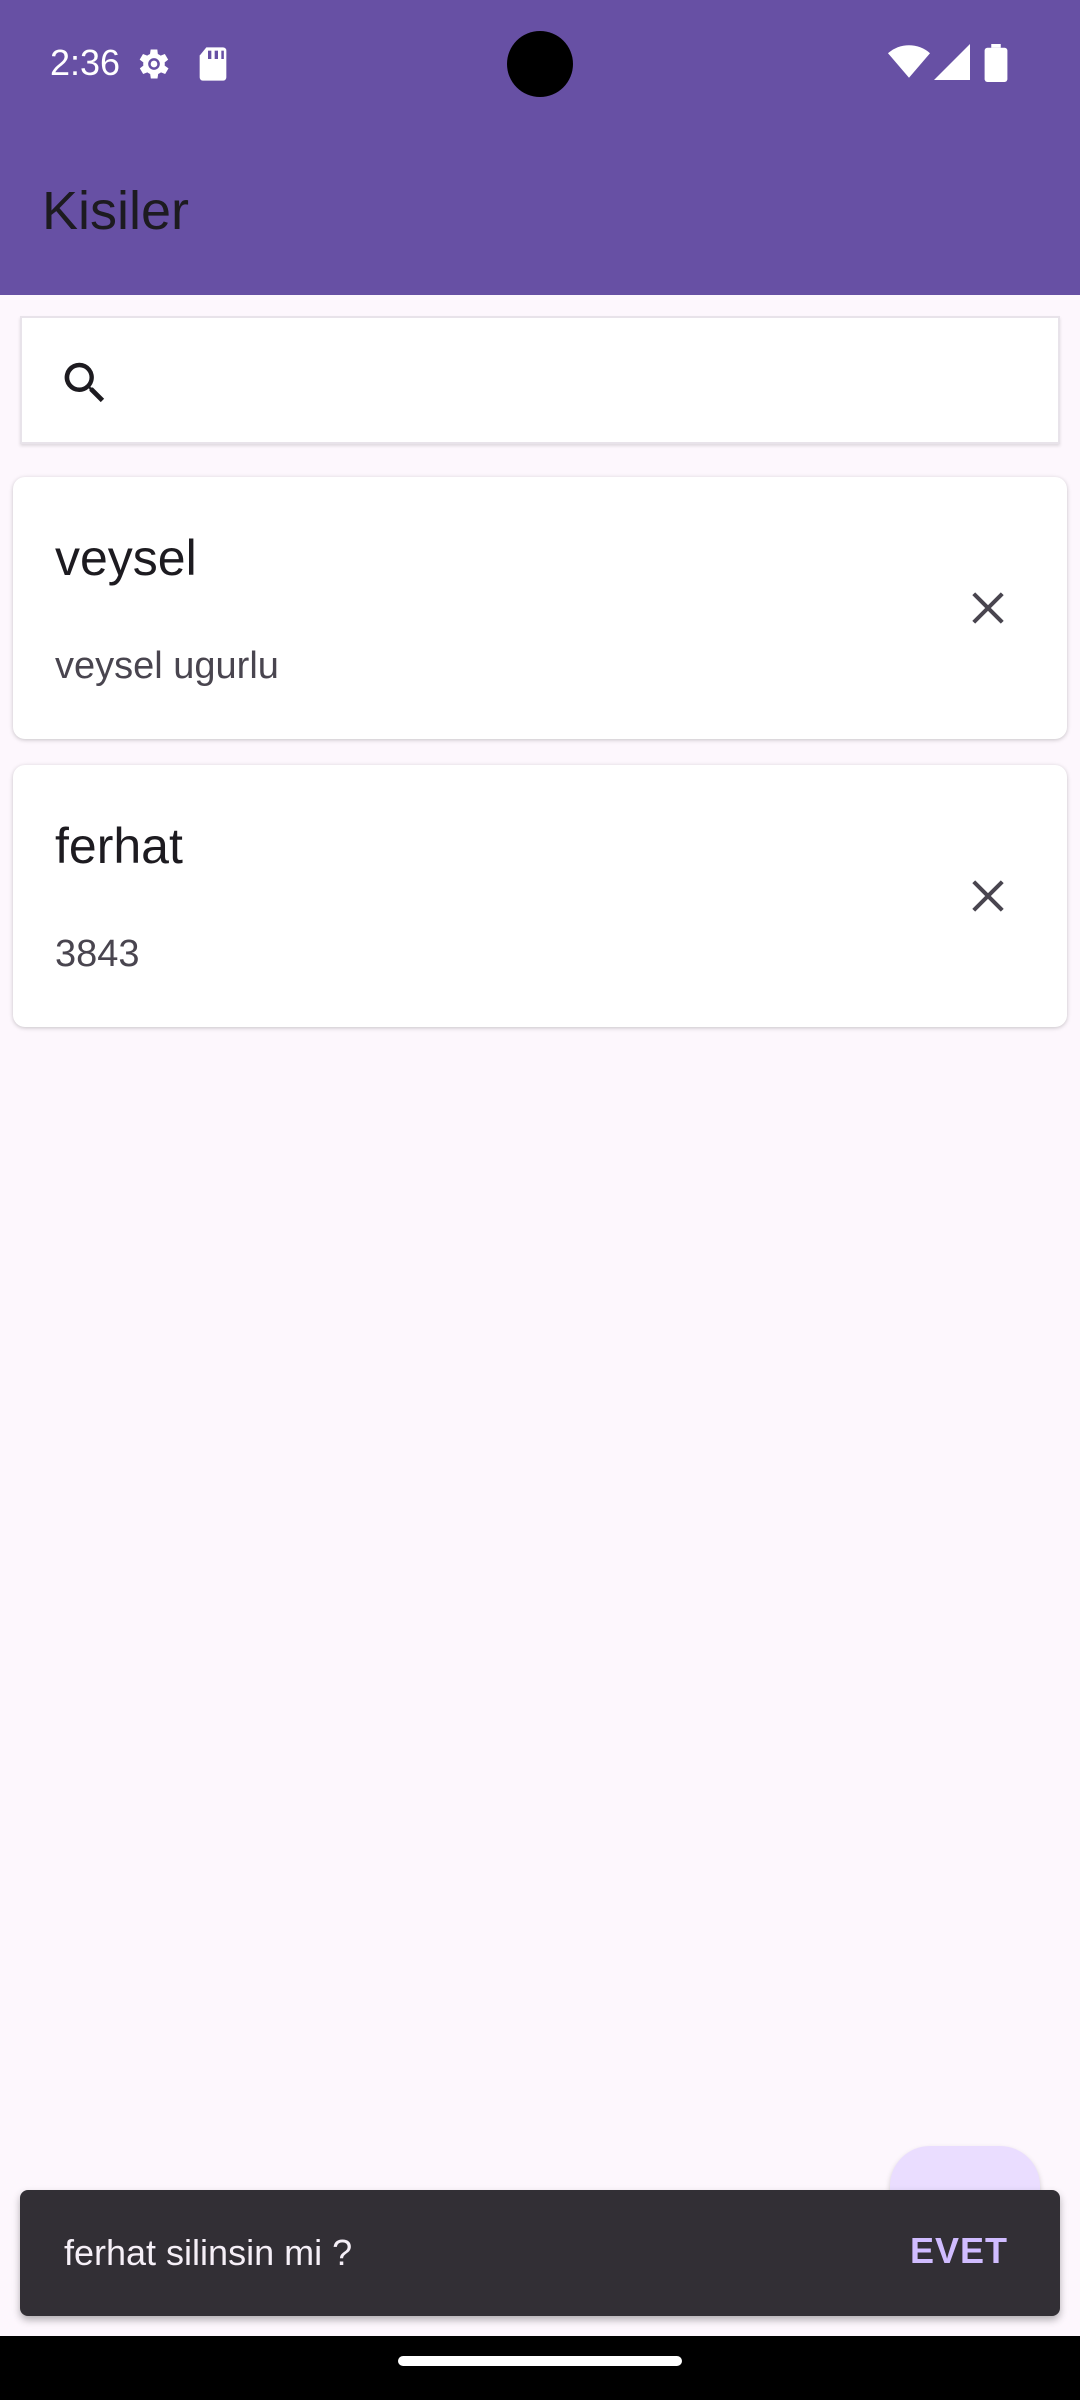 The width and height of the screenshot is (1080, 2400). I want to click on search-bar, so click(540, 380).